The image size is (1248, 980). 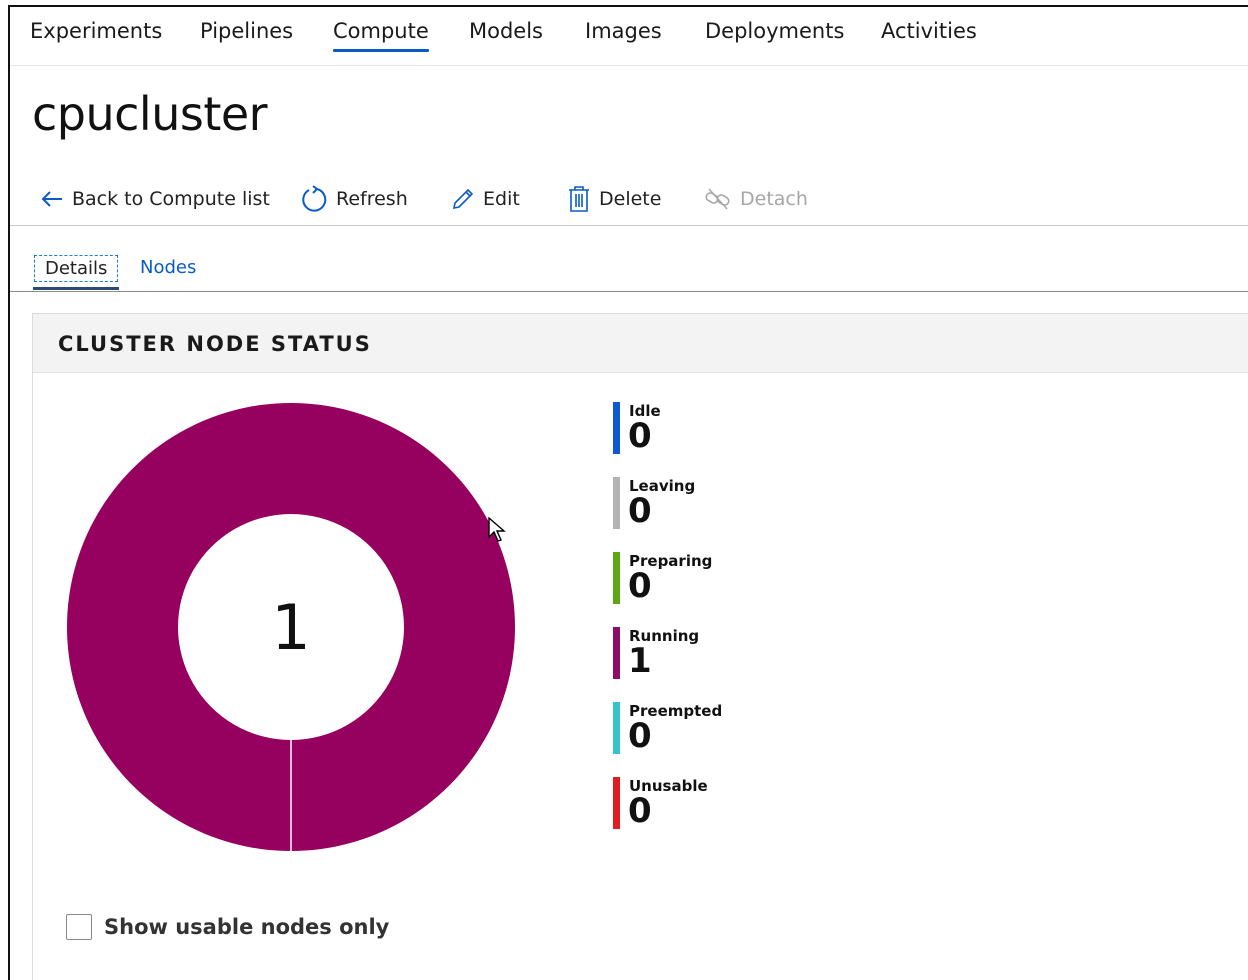 What do you see at coordinates (660, 803) in the screenshot?
I see `legend-item-unusable: Unusable 0` at bounding box center [660, 803].